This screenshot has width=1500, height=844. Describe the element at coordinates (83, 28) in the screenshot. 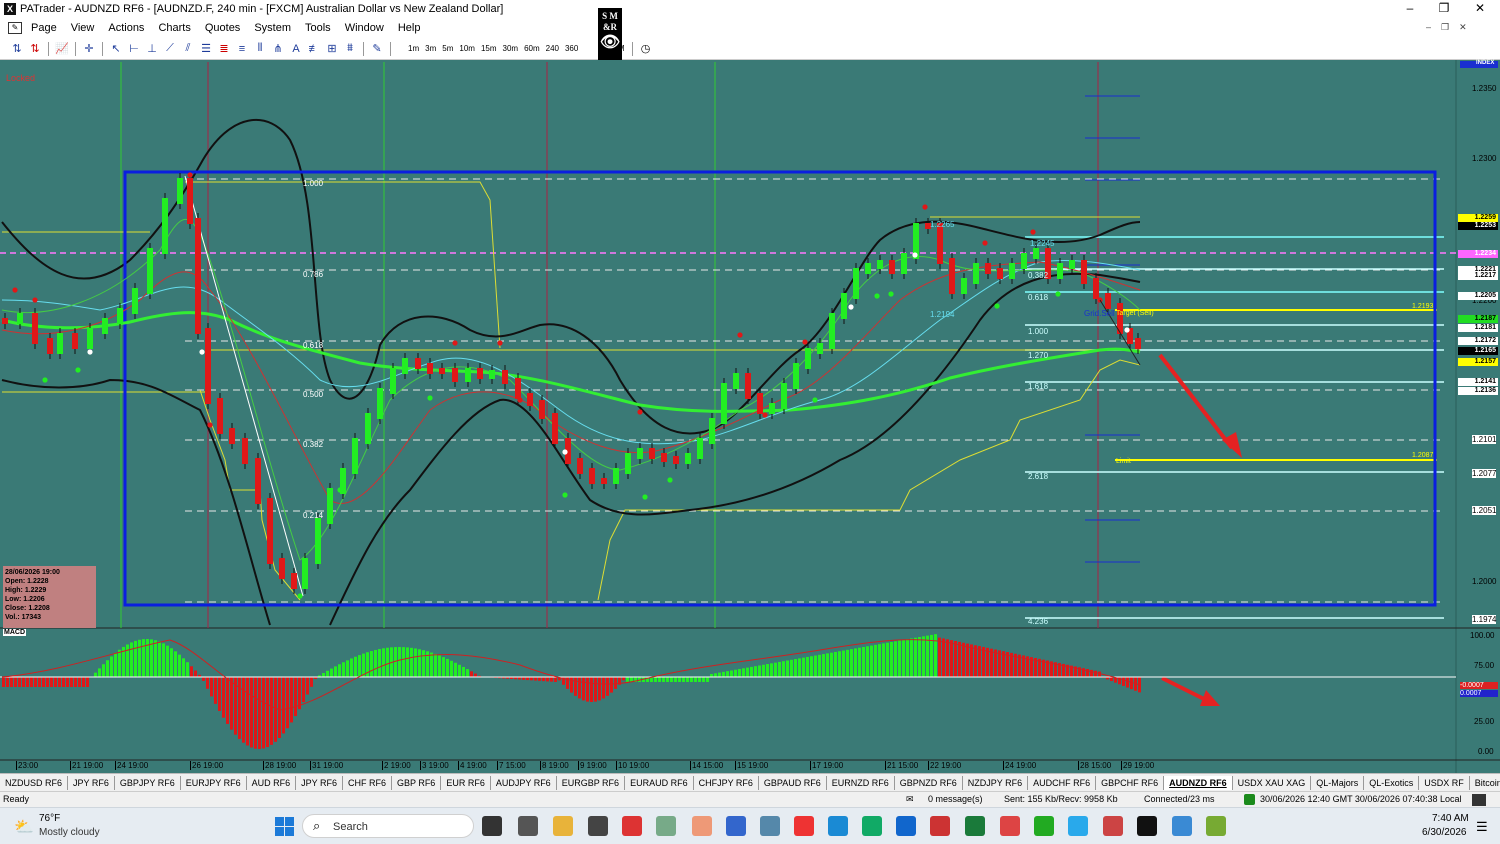

I see `menu-view: View` at that location.